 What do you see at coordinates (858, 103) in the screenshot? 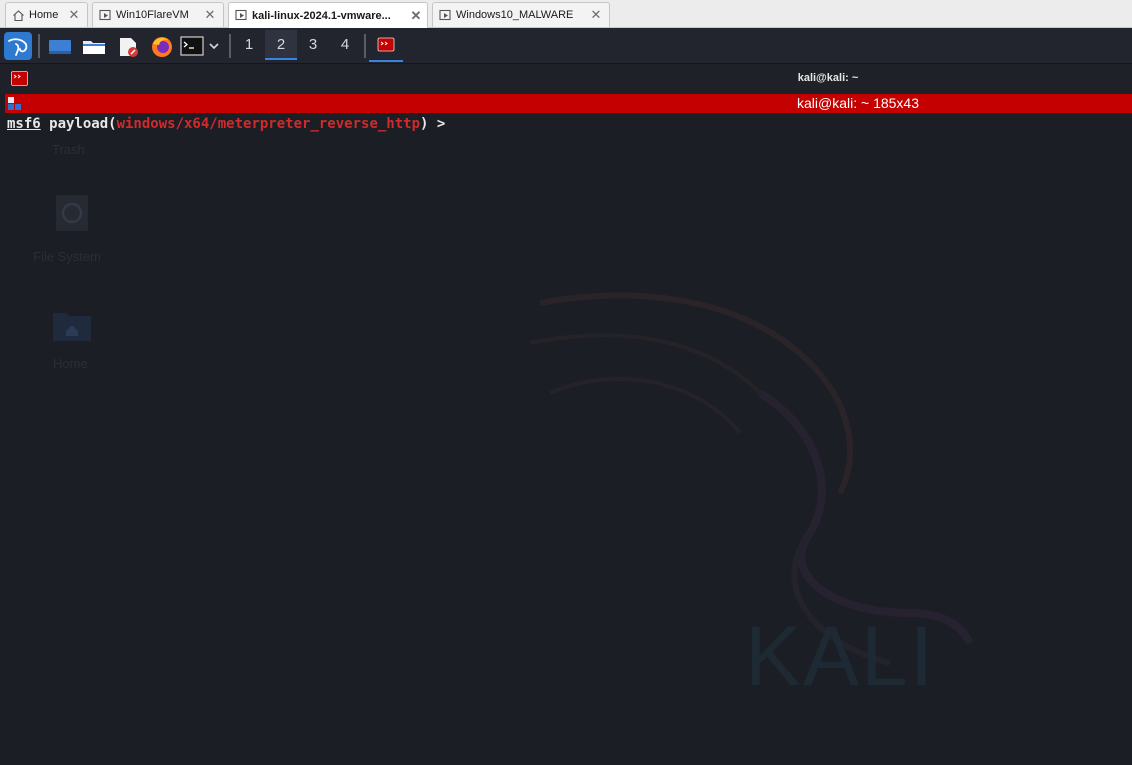
I see `terminal-tab-title: kali@kali: ~ 185x43` at bounding box center [858, 103].